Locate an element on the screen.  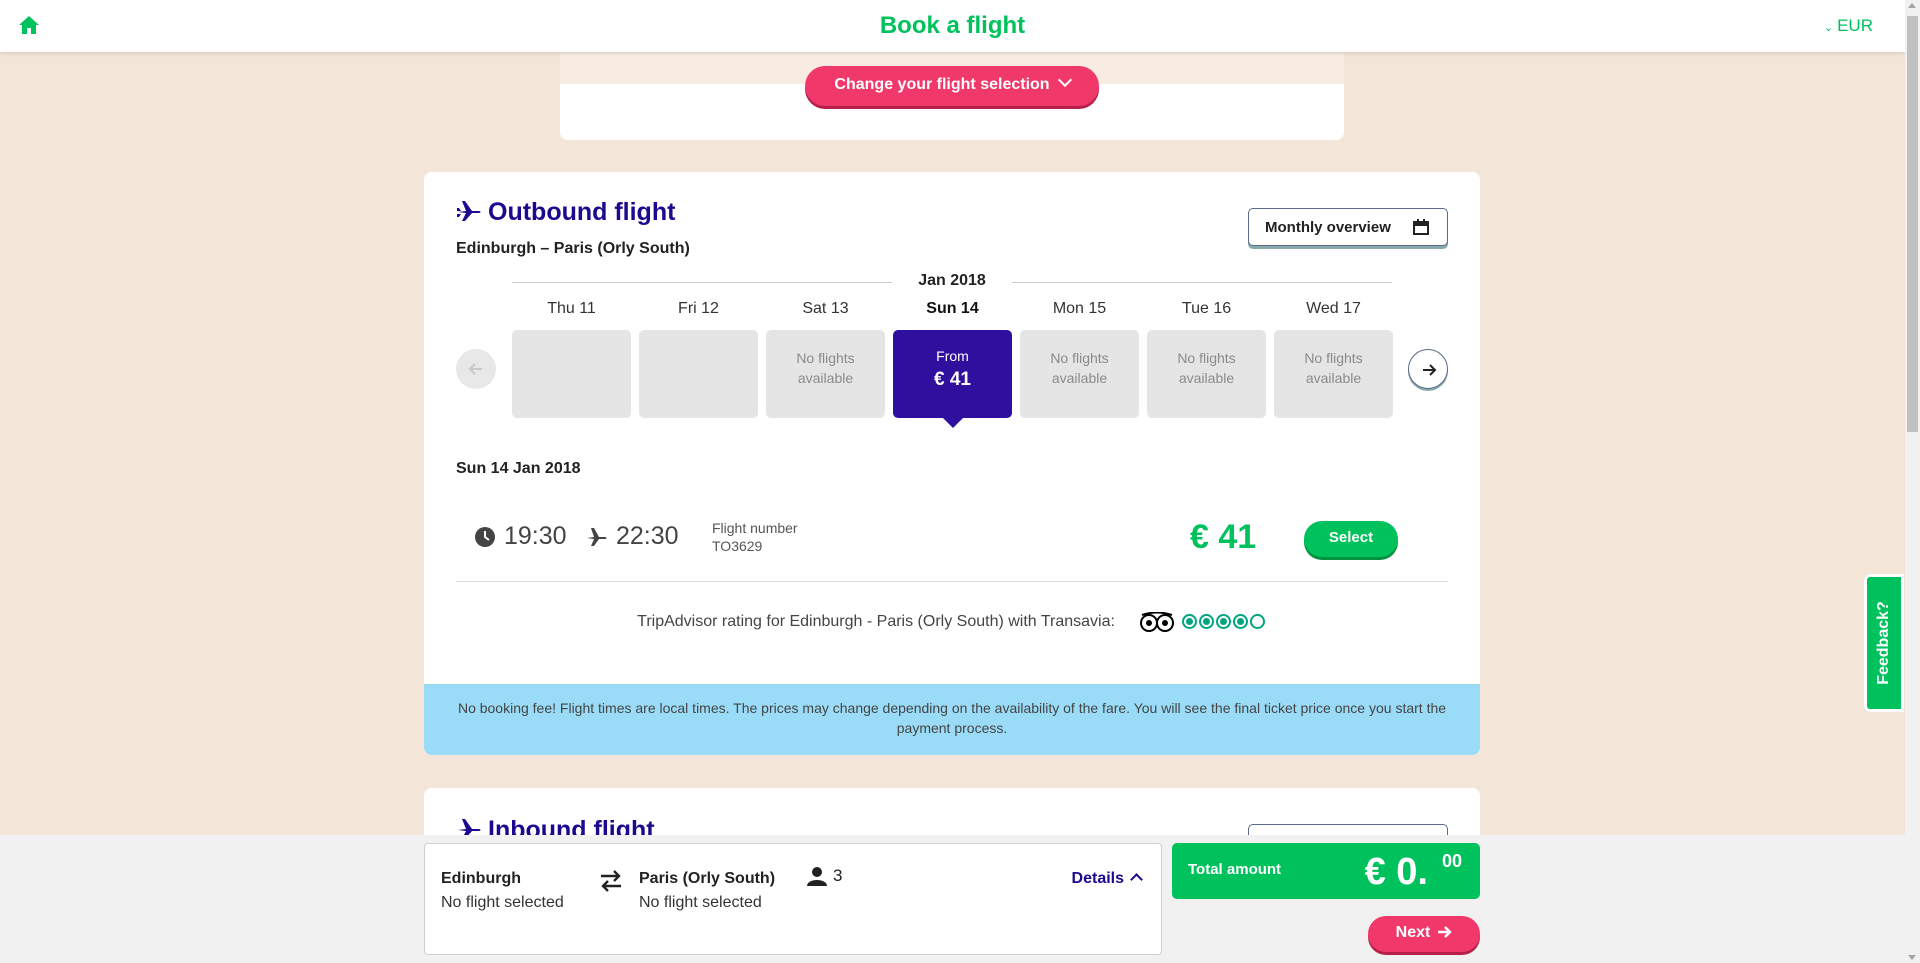
next-button: Next is located at coordinates (1424, 934).